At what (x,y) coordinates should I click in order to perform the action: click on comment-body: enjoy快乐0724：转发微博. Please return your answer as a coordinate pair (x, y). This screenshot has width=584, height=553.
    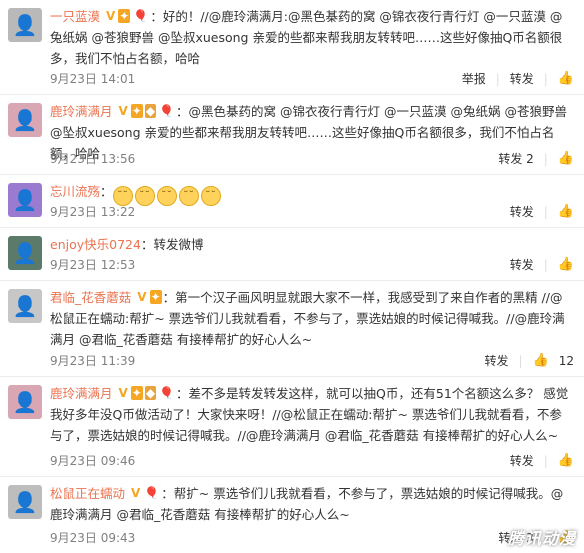
    Looking at the image, I should click on (312, 244).